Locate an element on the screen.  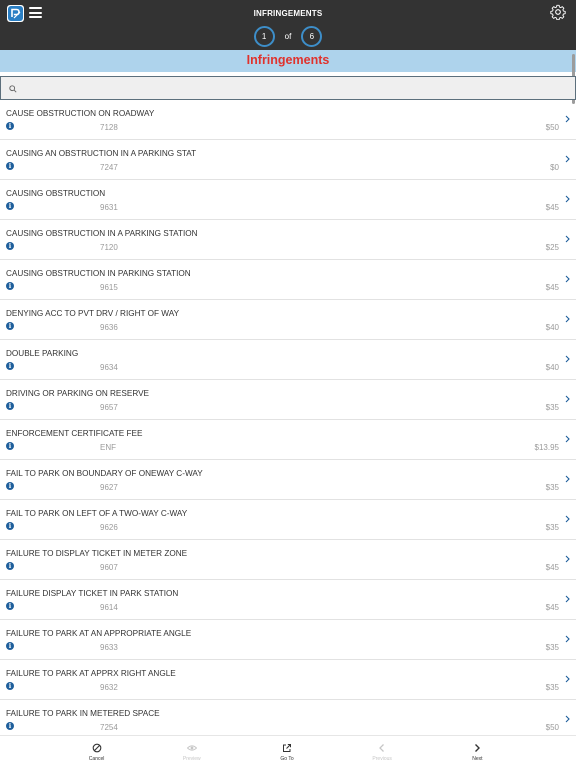
list-item: ENFORCEMENT CERTIFICATE FEE i ENF $13.95 is located at coordinates (288, 440).